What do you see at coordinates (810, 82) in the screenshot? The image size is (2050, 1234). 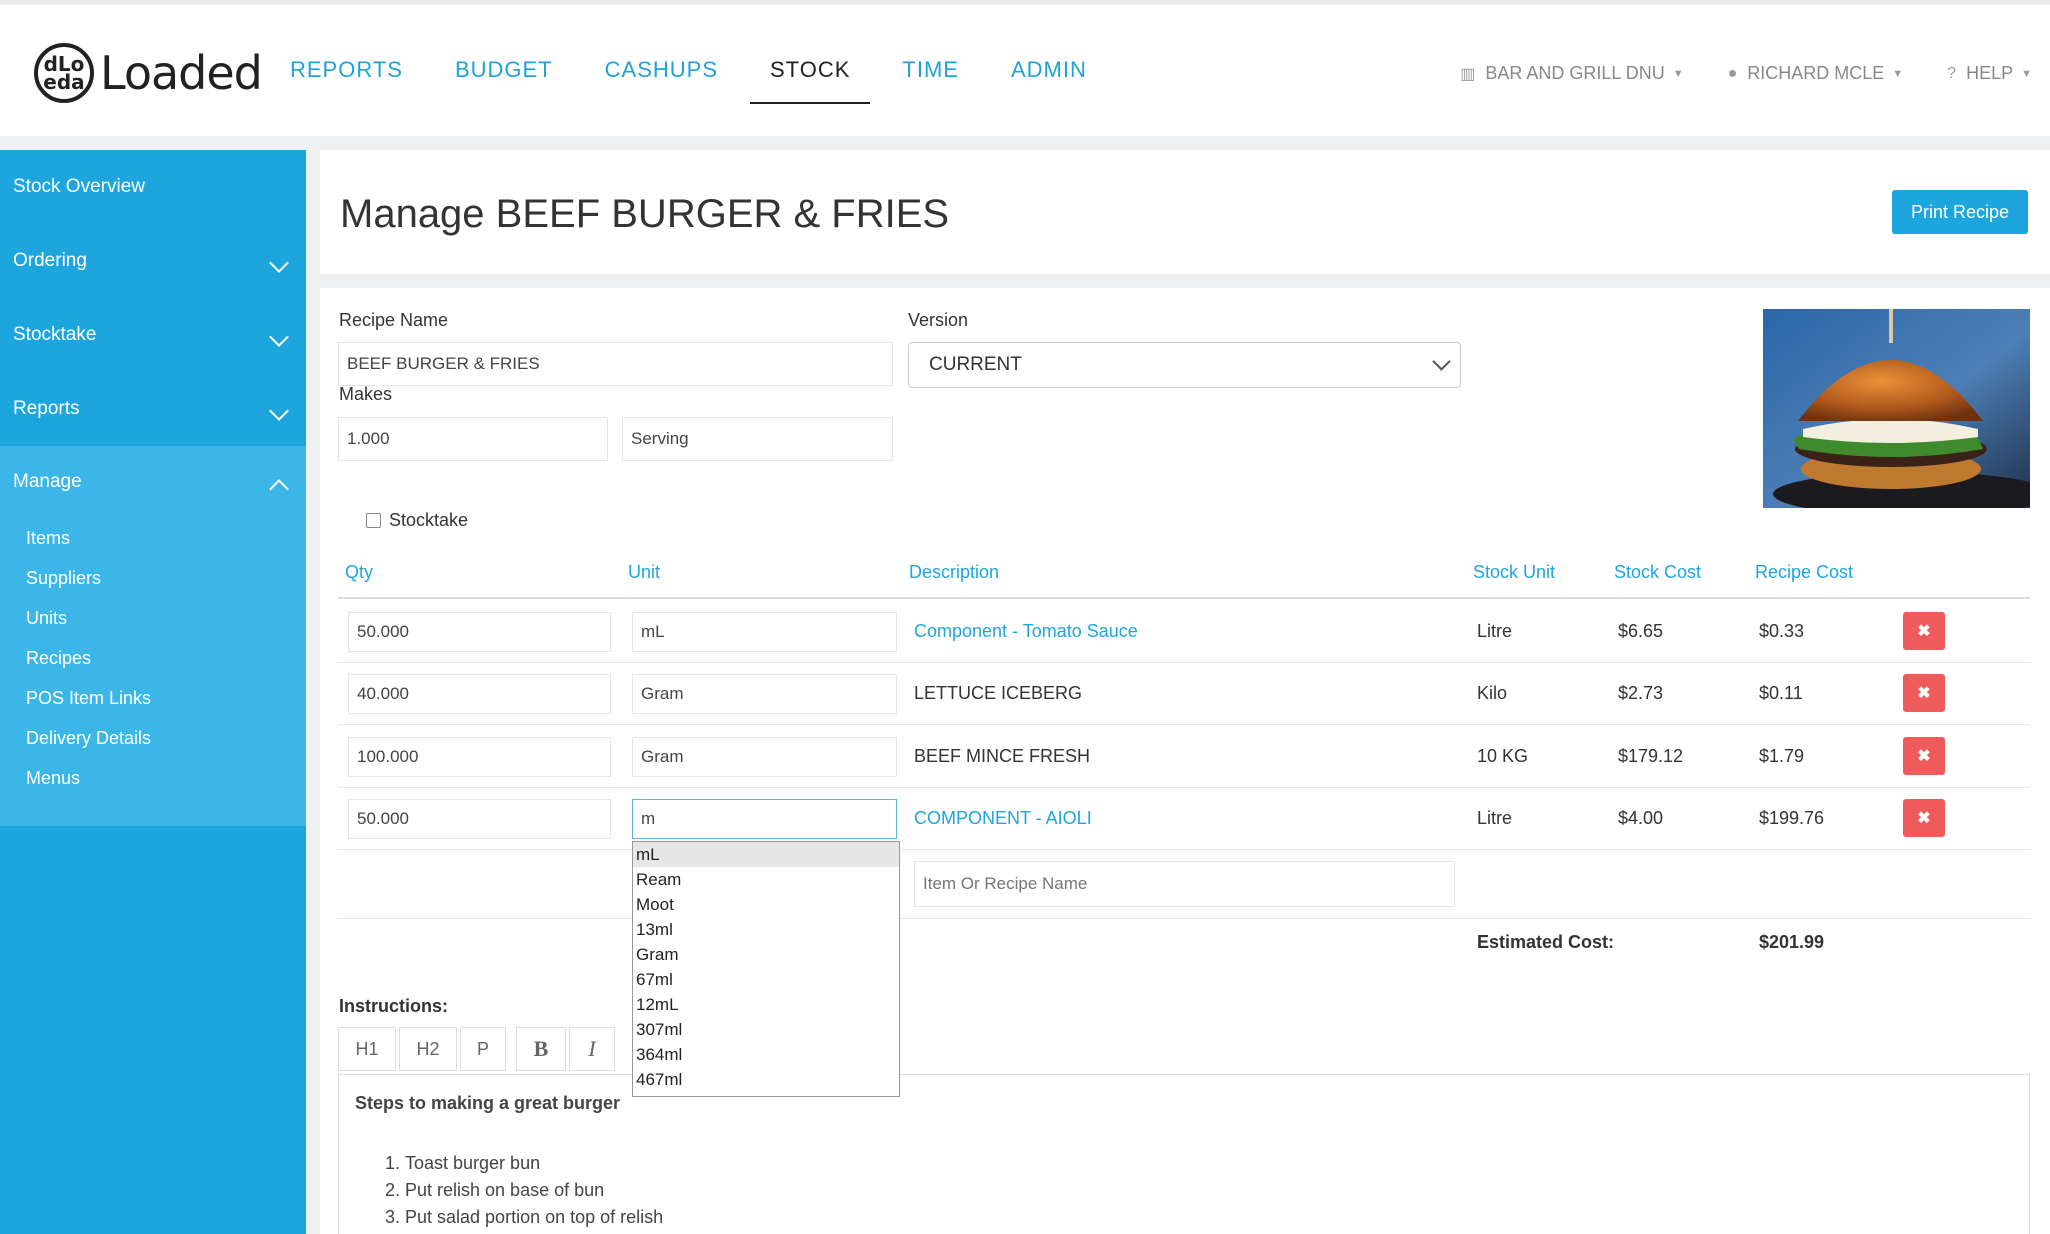 I see `nav-stock: STOCK` at bounding box center [810, 82].